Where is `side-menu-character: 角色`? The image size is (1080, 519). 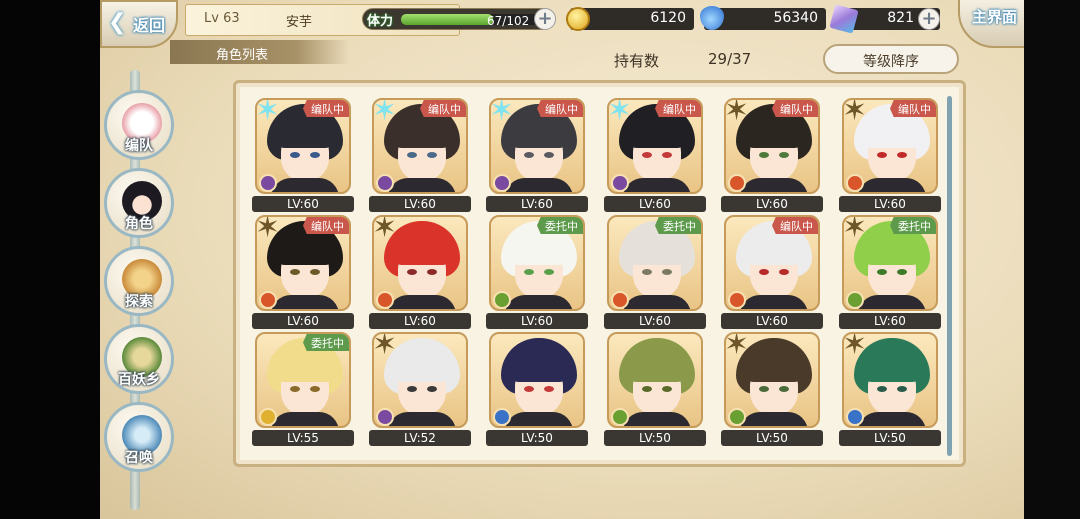 side-menu-character: 角色 is located at coordinates (139, 203).